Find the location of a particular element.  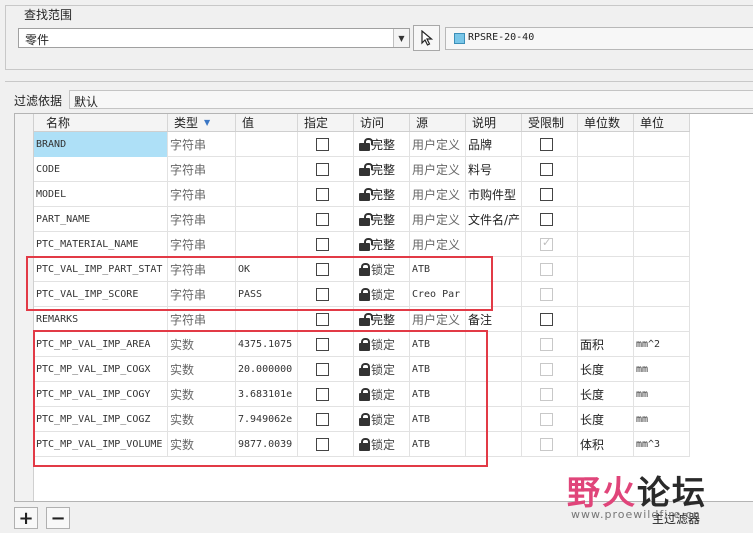

table-row: MODEL 字符串 完整 用户定义 市购件型 is located at coordinates (362, 194).